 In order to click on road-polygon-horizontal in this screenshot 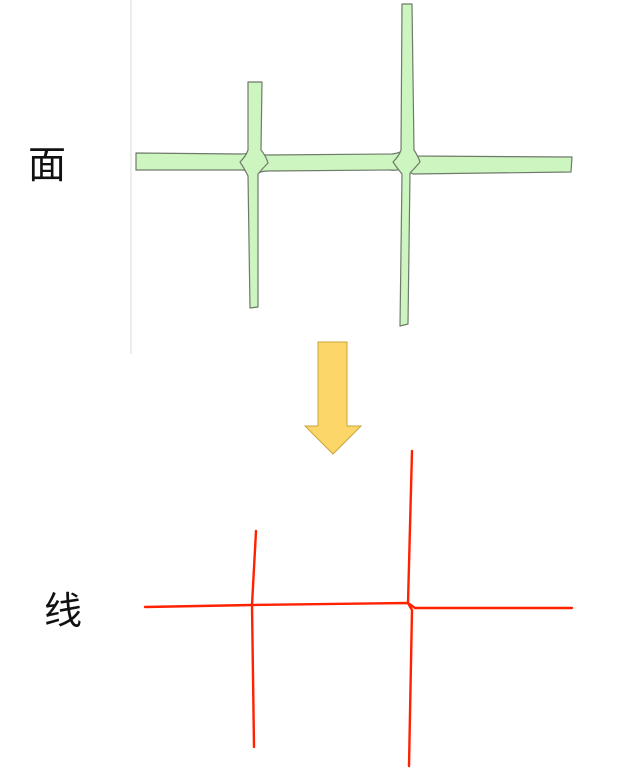, I will do `click(354, 162)`.